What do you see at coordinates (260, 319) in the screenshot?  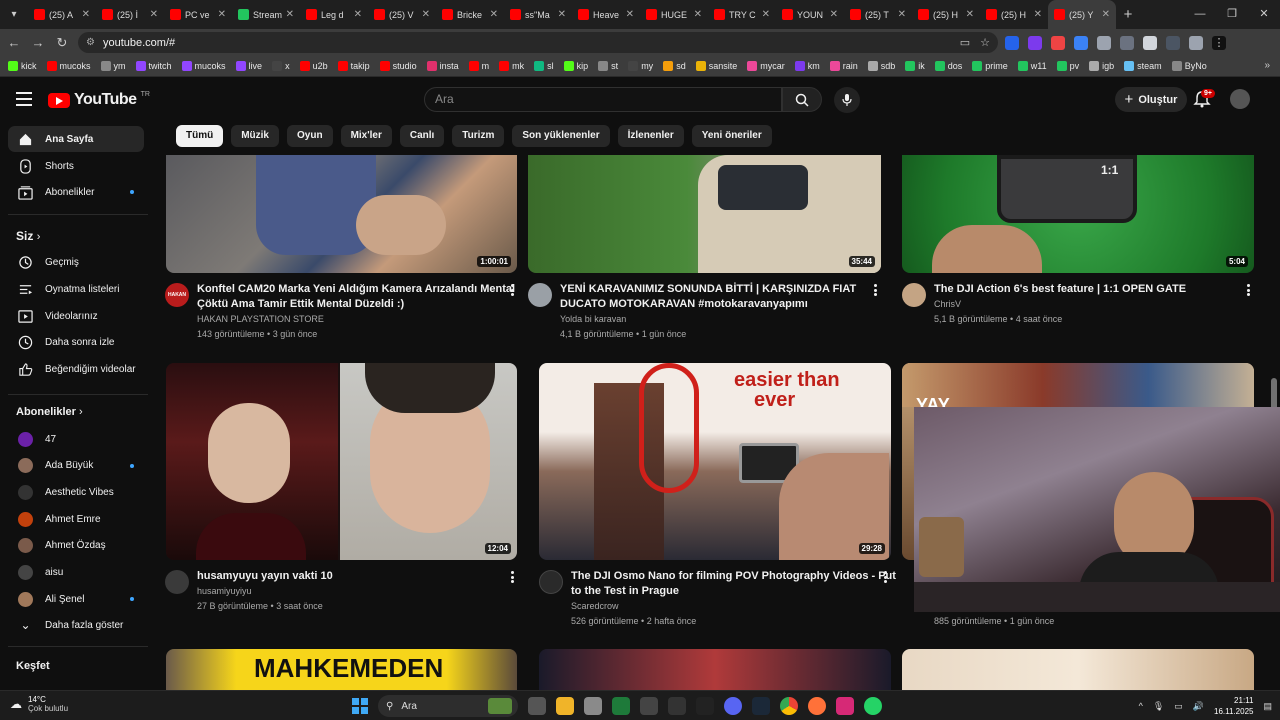 I see `channel-name: HAKAN PLAYSTATION STORE` at bounding box center [260, 319].